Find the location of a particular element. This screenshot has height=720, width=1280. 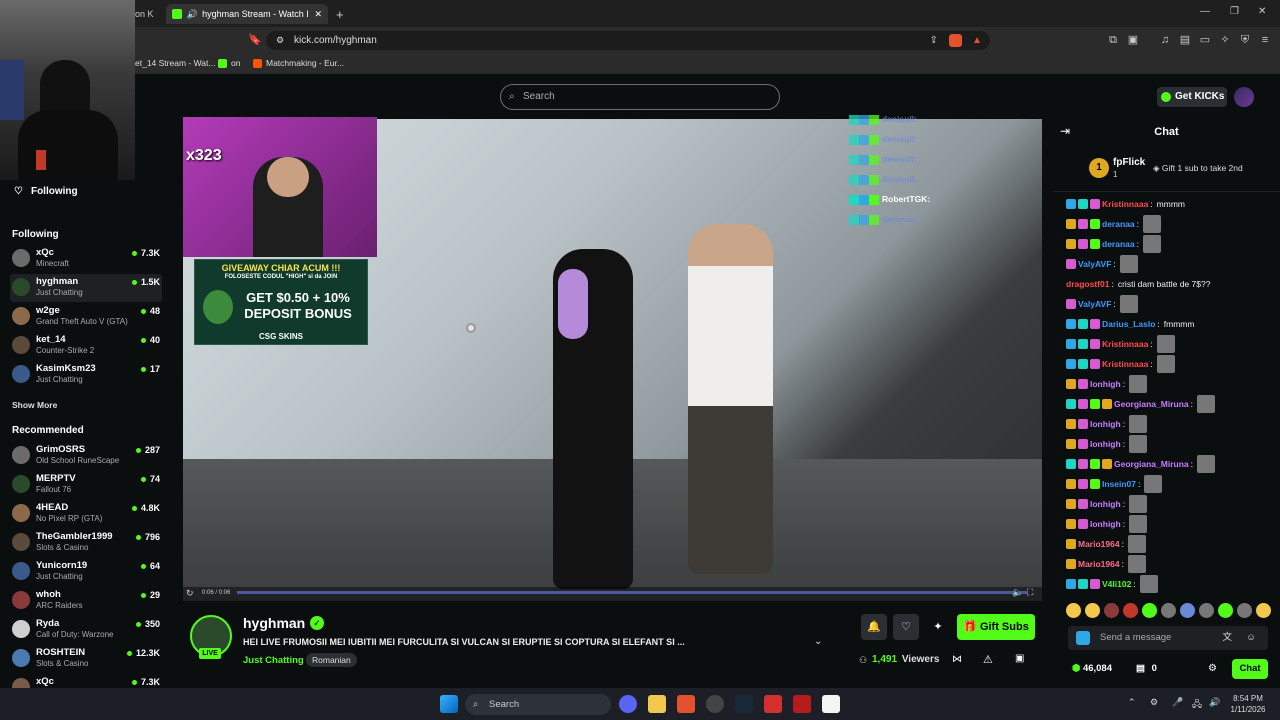

tray-chevron-icon: ⌃ is located at coordinates (1132, 702).